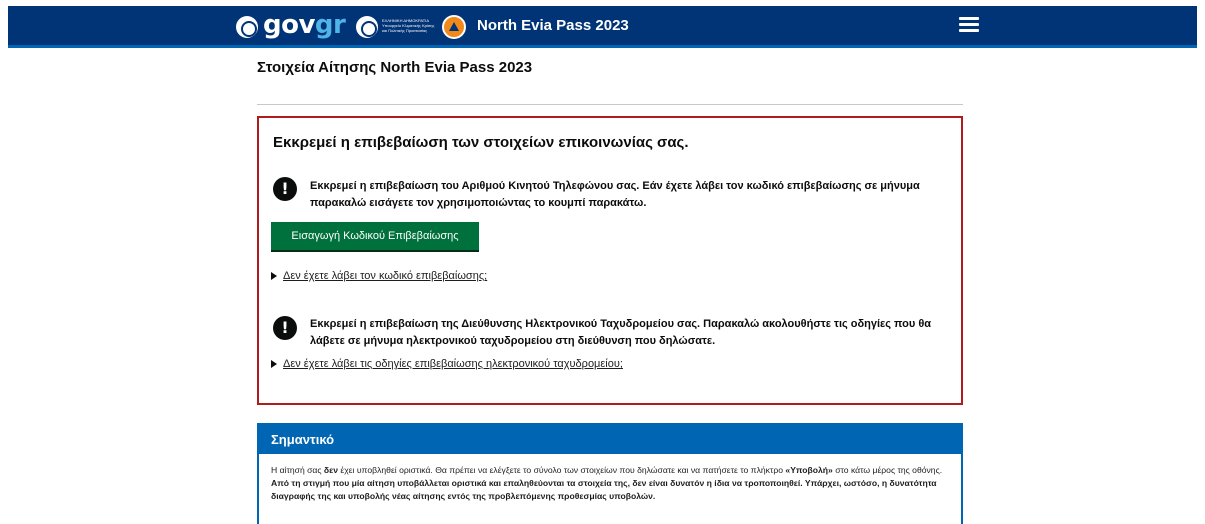 This screenshot has height=524, width=1205. What do you see at coordinates (330, 25) in the screenshot?
I see `logo-gr-text: gr` at bounding box center [330, 25].